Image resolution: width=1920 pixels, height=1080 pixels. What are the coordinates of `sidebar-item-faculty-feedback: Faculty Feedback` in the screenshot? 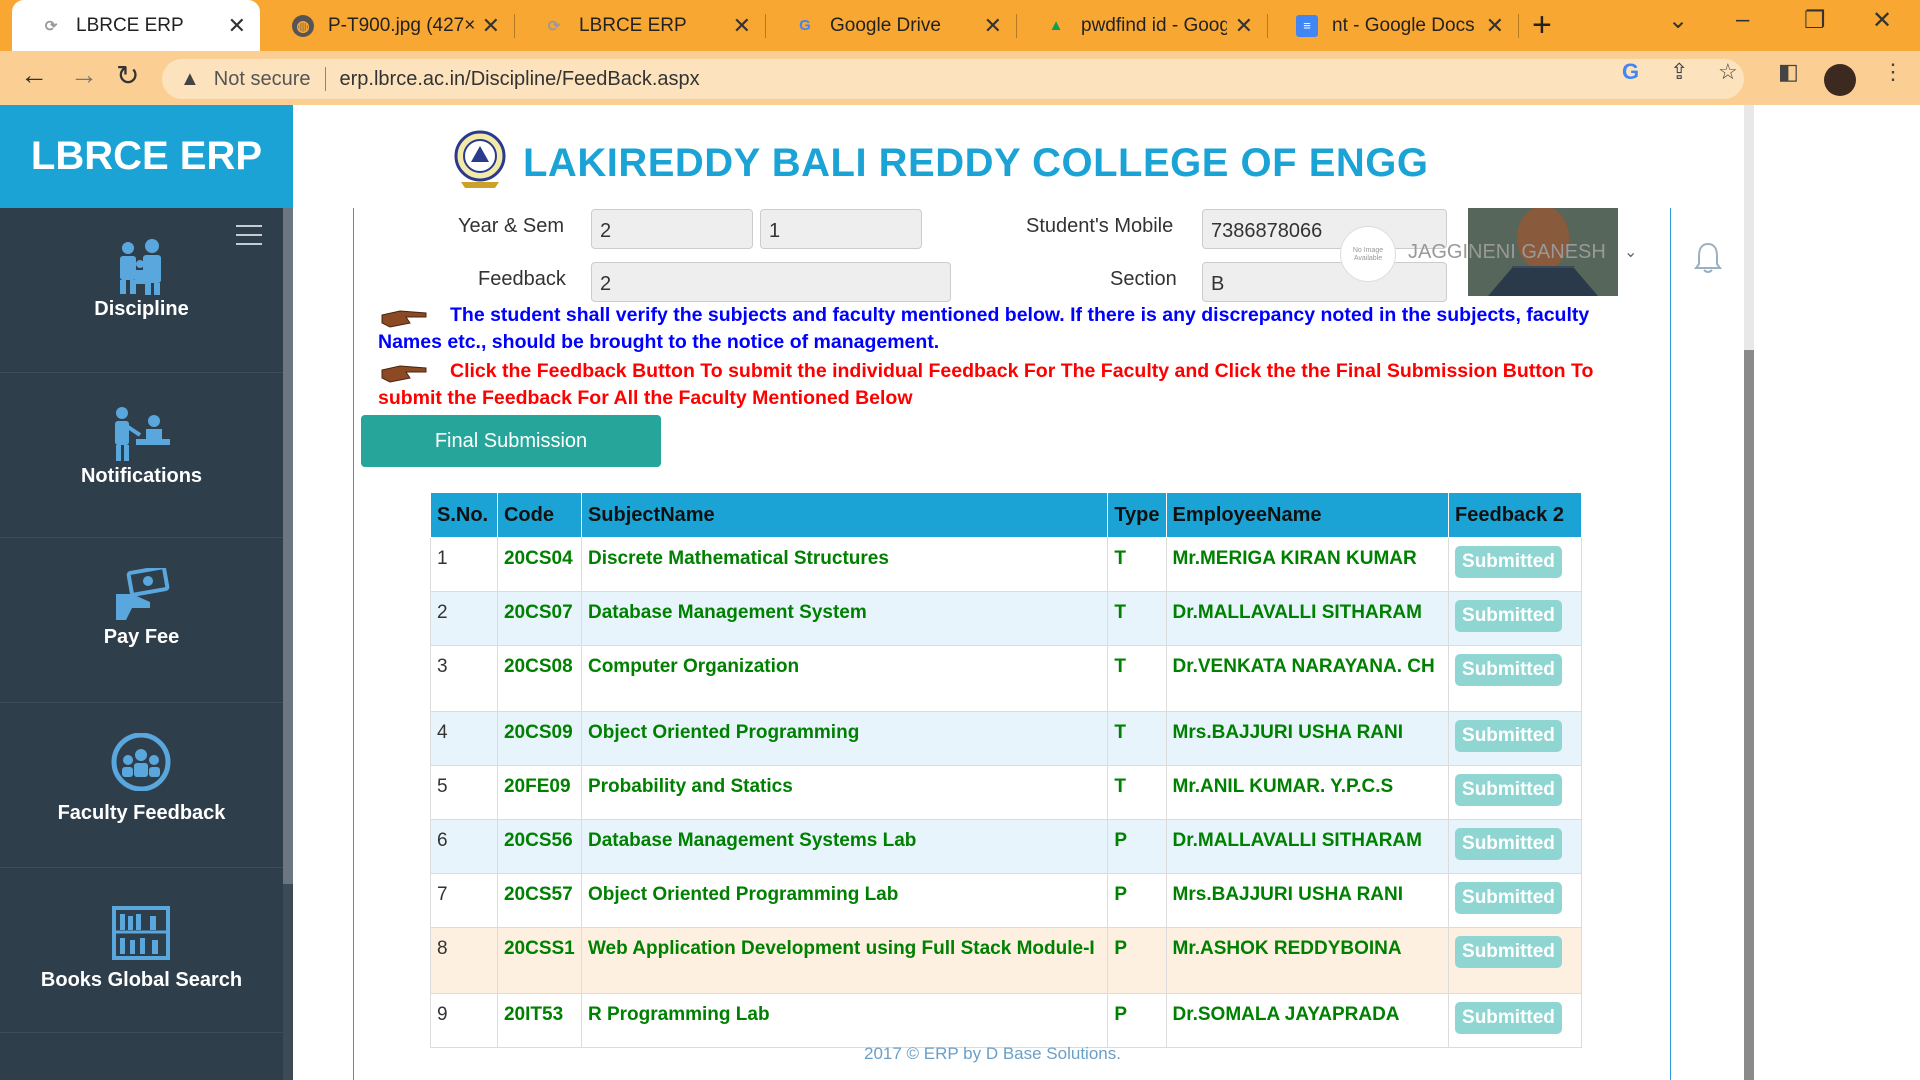 It's located at (141, 785).